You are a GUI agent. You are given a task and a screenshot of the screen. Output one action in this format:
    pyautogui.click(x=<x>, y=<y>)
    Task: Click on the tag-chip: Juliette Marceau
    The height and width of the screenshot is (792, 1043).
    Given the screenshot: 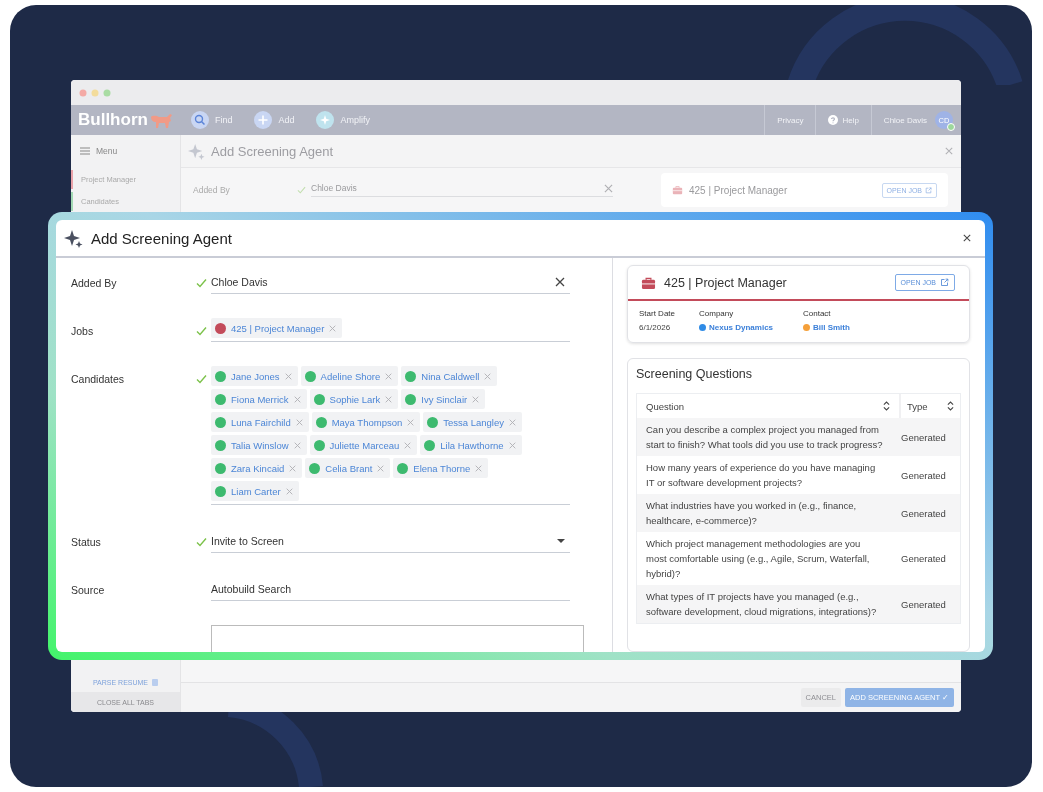 What is the action you would take?
    pyautogui.click(x=363, y=445)
    